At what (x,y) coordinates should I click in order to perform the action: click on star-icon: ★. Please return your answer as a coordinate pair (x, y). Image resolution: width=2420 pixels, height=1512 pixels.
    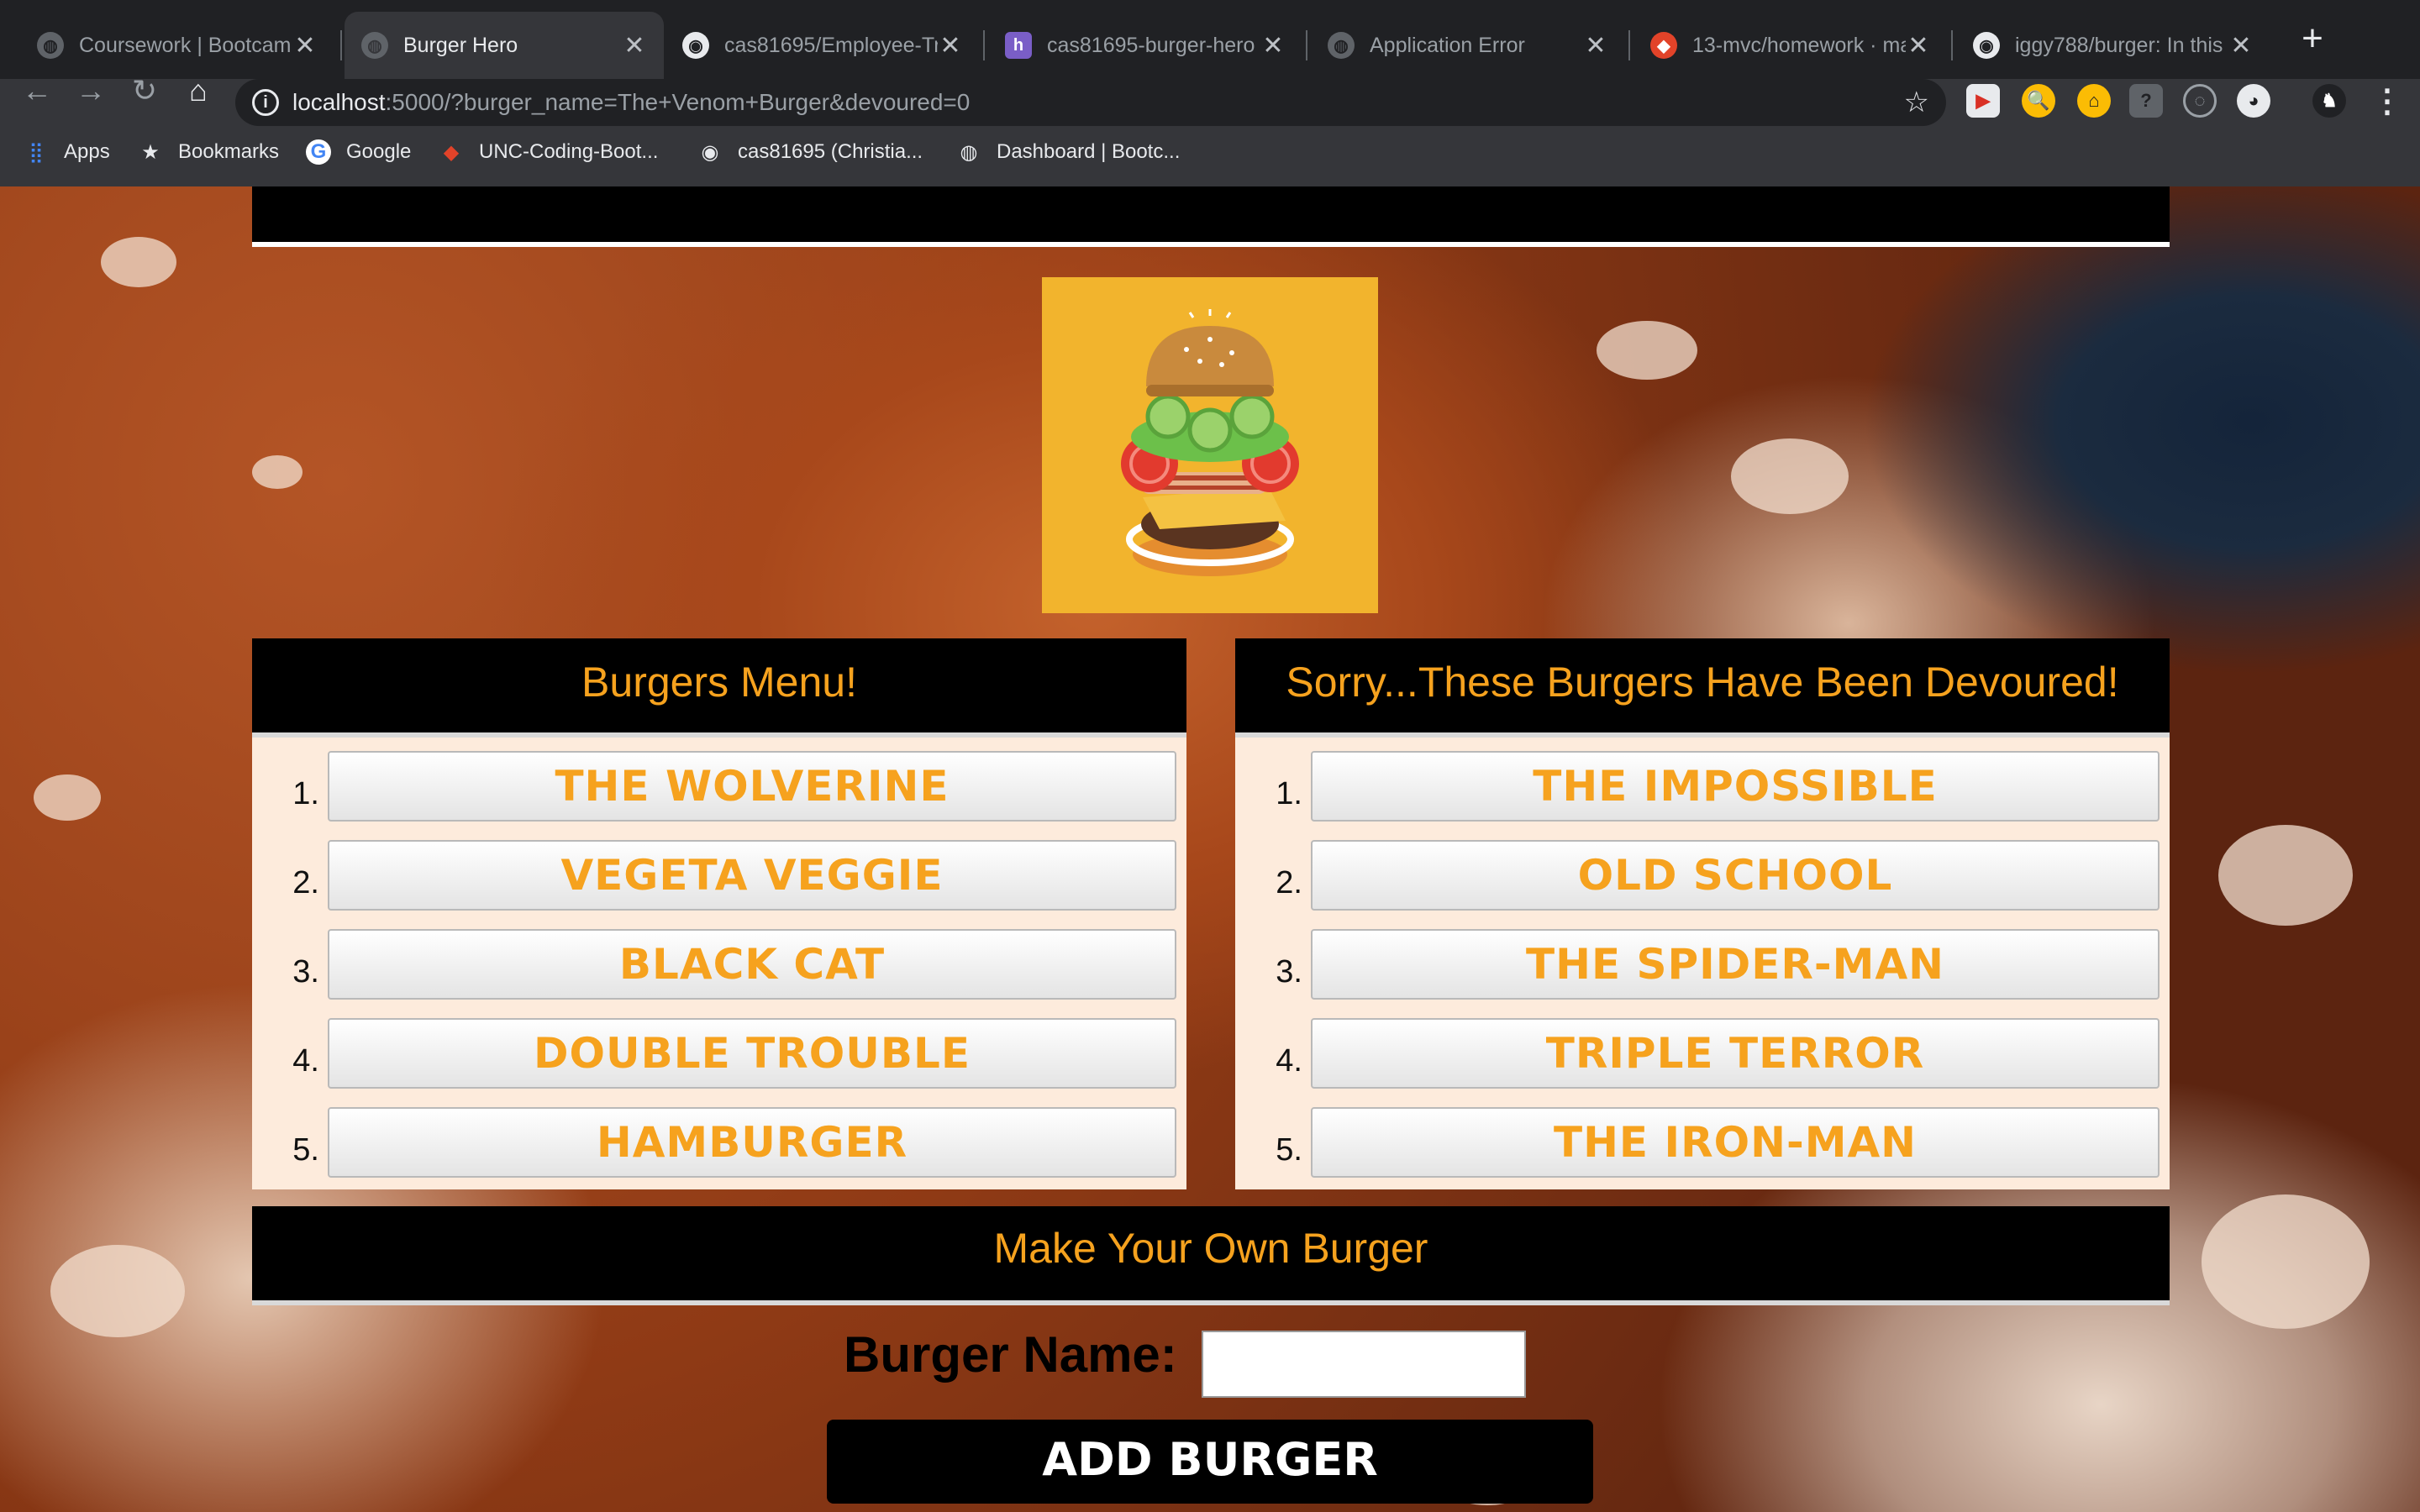
    Looking at the image, I should click on (150, 152).